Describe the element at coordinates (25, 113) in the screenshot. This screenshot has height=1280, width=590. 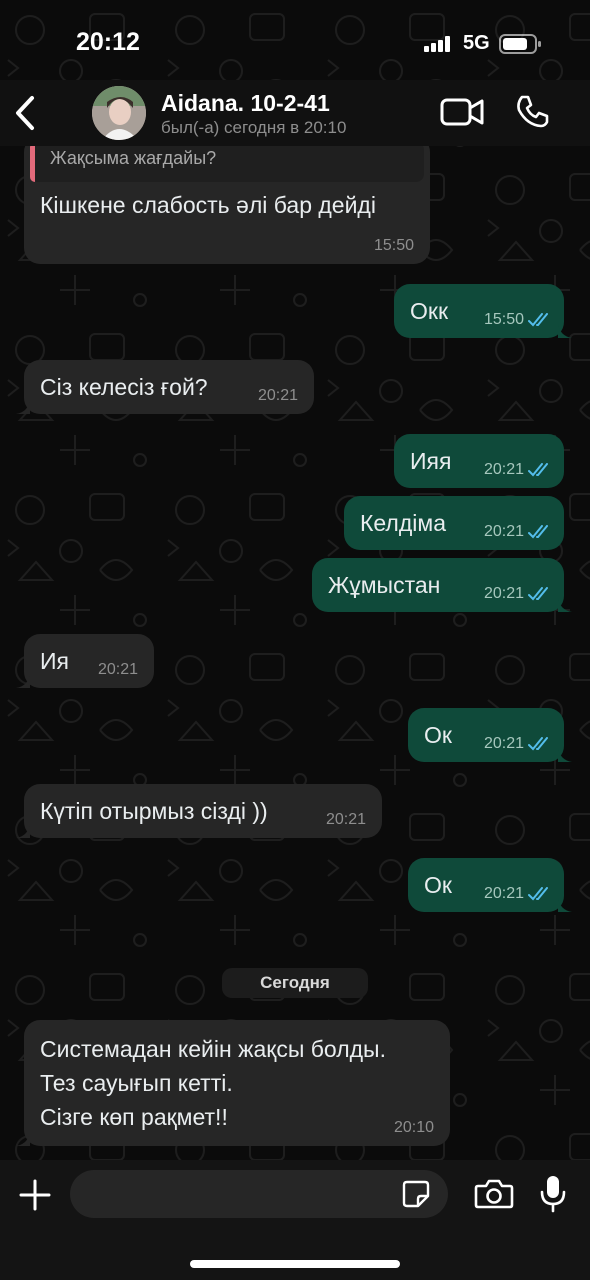
I see `back-chevron-icon` at that location.